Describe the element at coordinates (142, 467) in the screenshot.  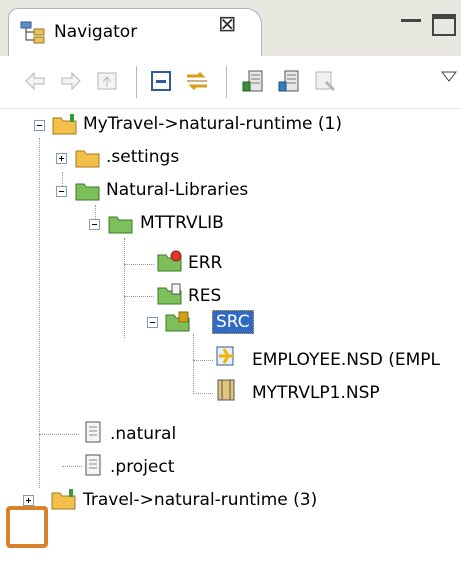
I see `tree-item-label: .project` at that location.